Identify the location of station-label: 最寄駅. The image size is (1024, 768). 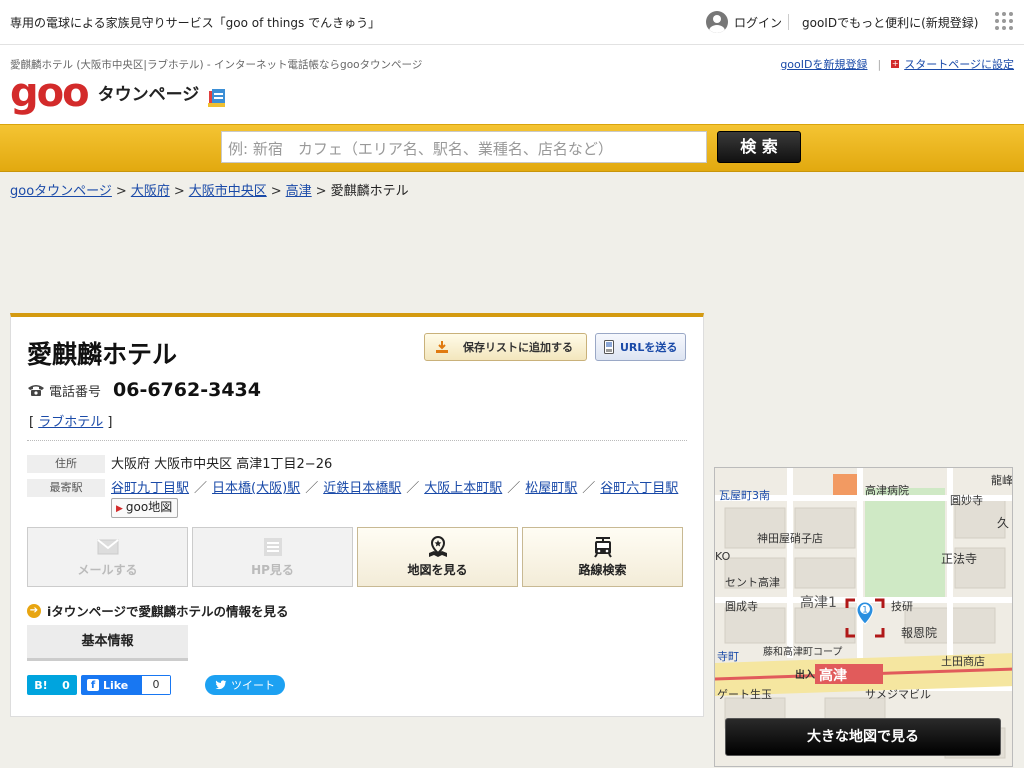
(66, 488).